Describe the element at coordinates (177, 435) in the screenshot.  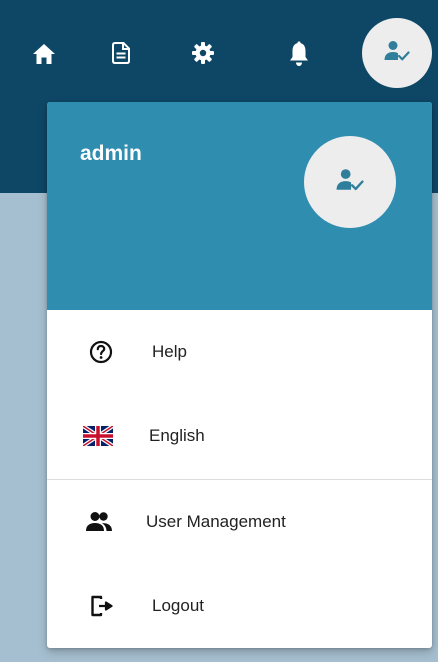
I see `menu-item-label: English` at that location.